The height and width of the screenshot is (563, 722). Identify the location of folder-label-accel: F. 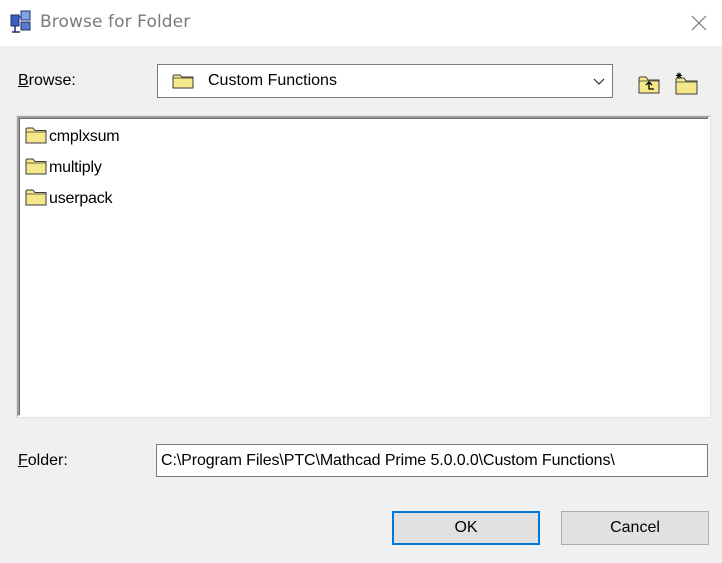
(23, 460).